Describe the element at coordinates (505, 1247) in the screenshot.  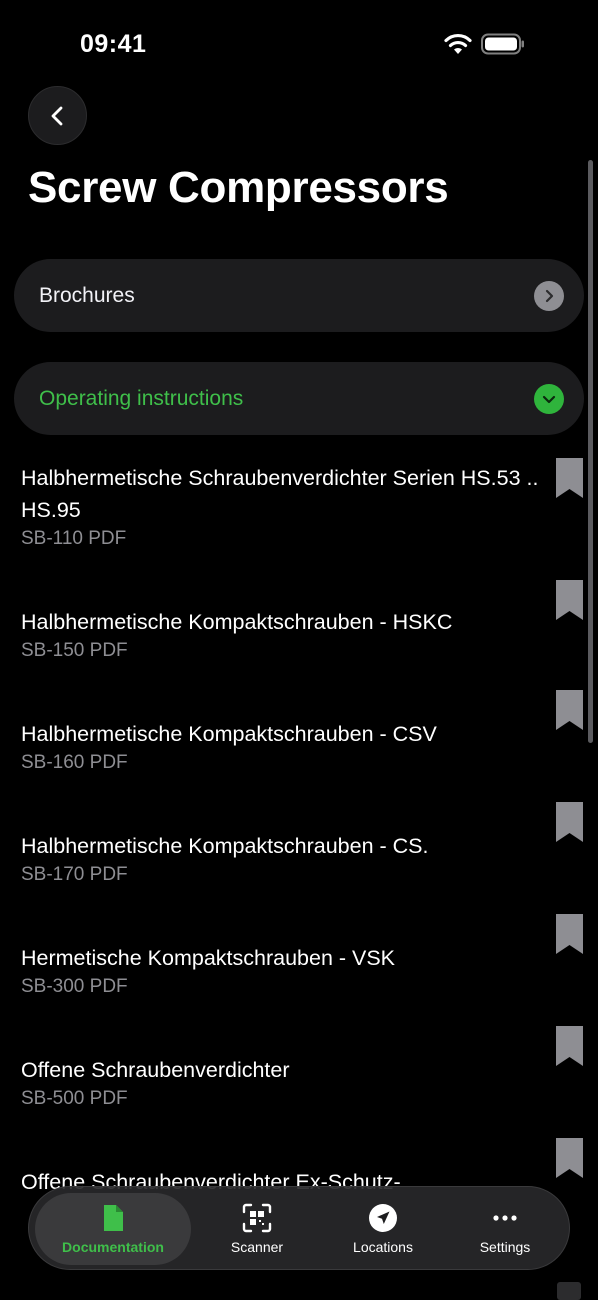
I see `tab-label: Settings` at that location.